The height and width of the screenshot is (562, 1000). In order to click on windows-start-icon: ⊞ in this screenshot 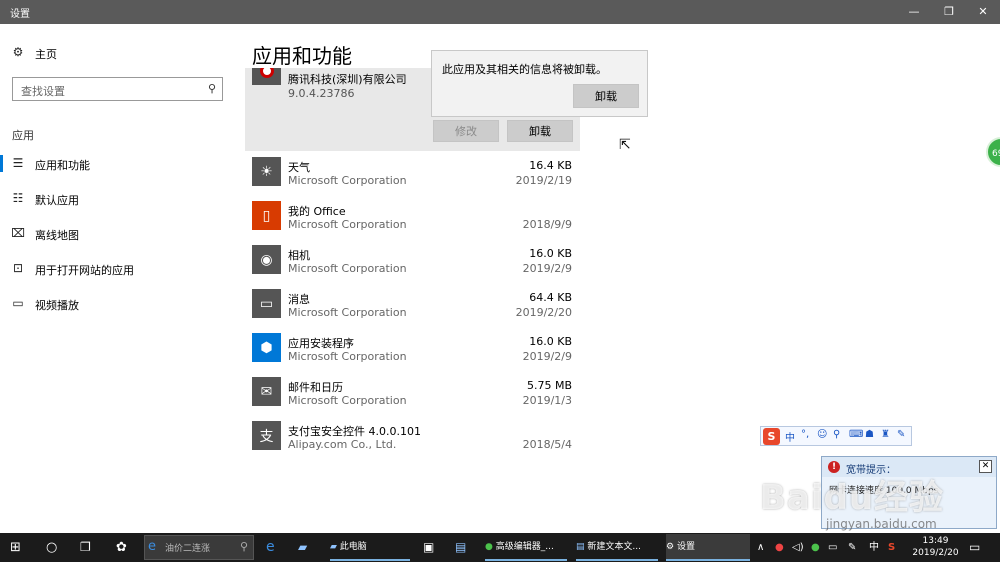, I will do `click(15, 547)`.